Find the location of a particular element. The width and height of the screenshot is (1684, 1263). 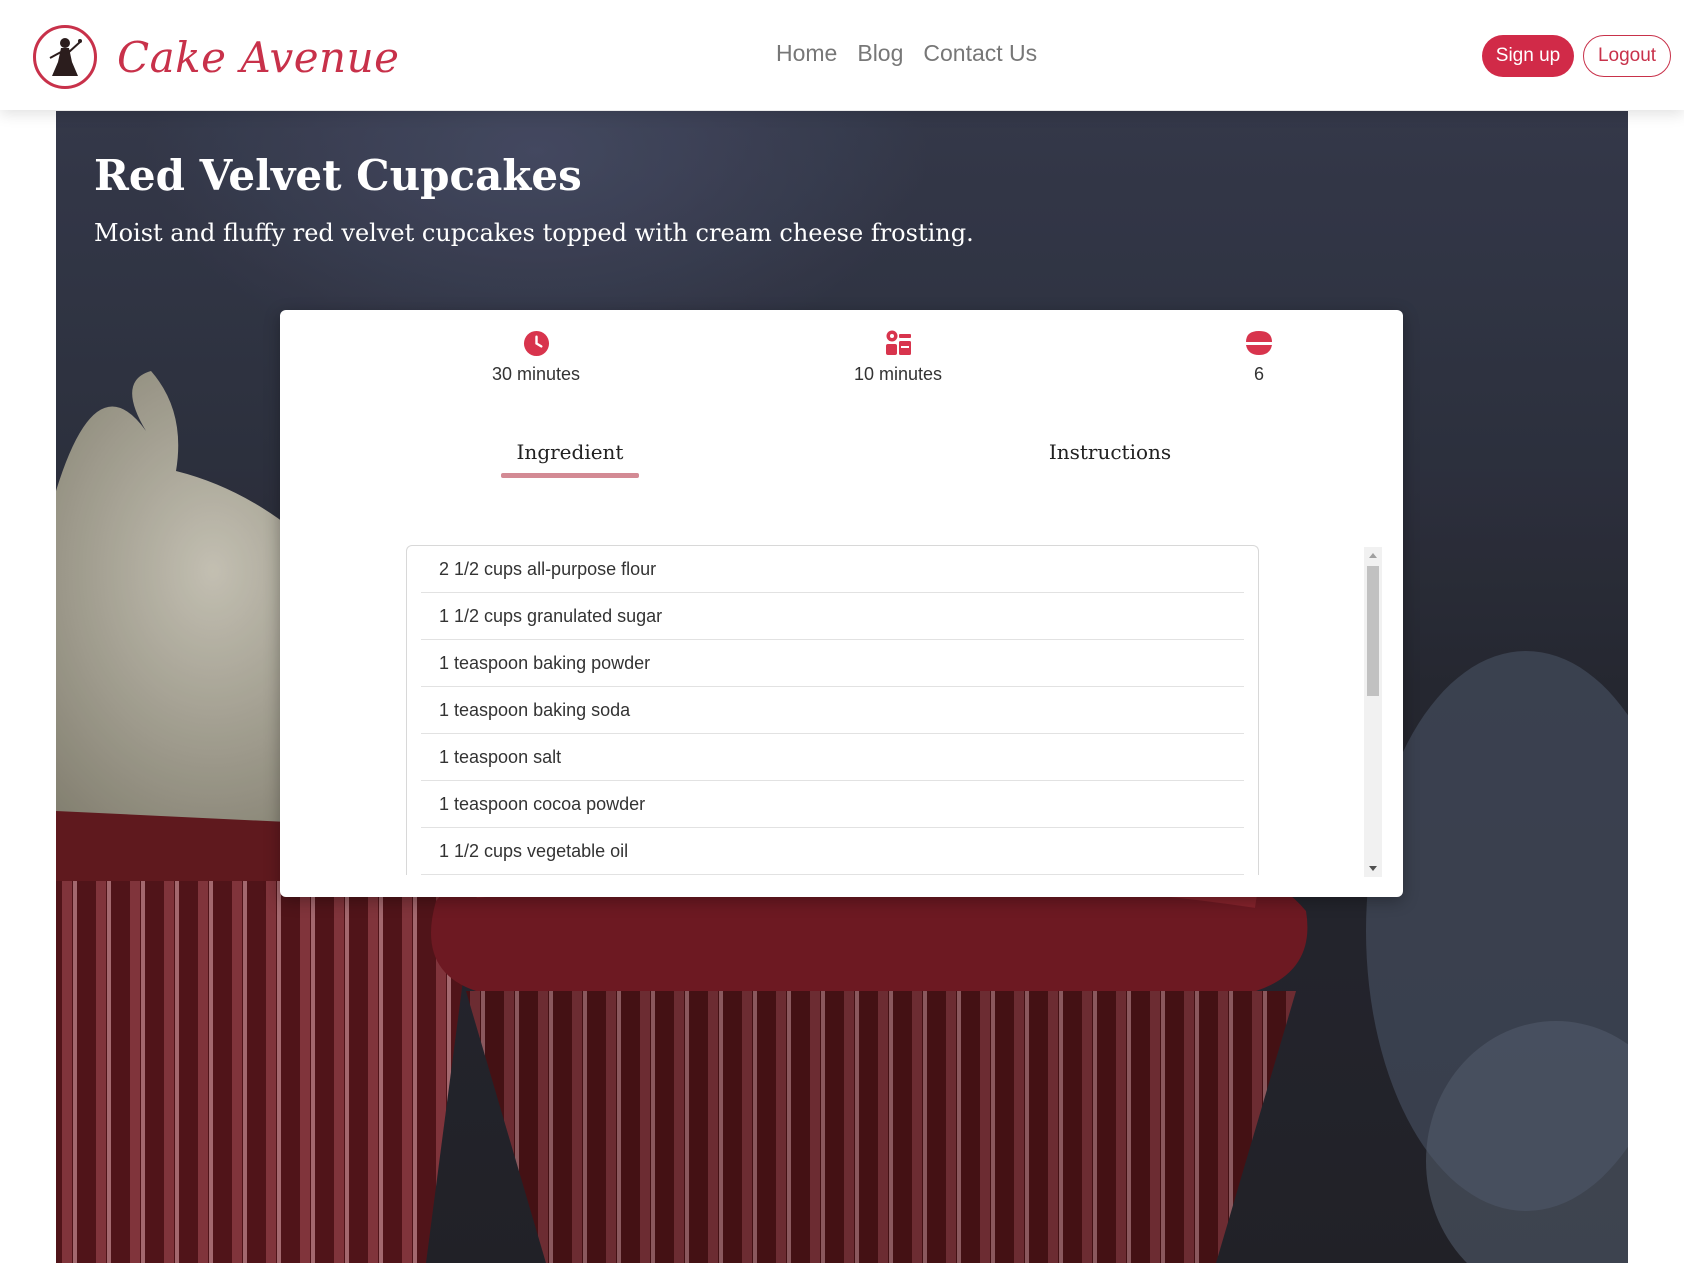

ingredient-scrollbar is located at coordinates (1373, 712).